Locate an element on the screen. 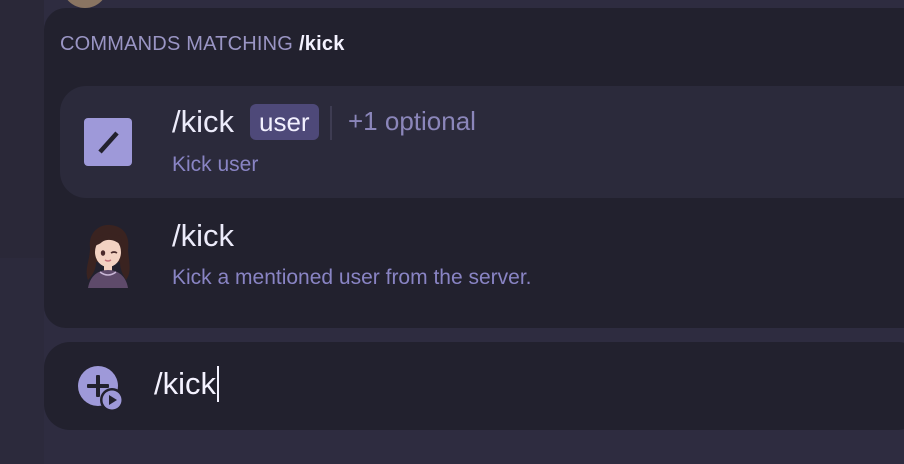  slash-command-icon is located at coordinates (108, 142).